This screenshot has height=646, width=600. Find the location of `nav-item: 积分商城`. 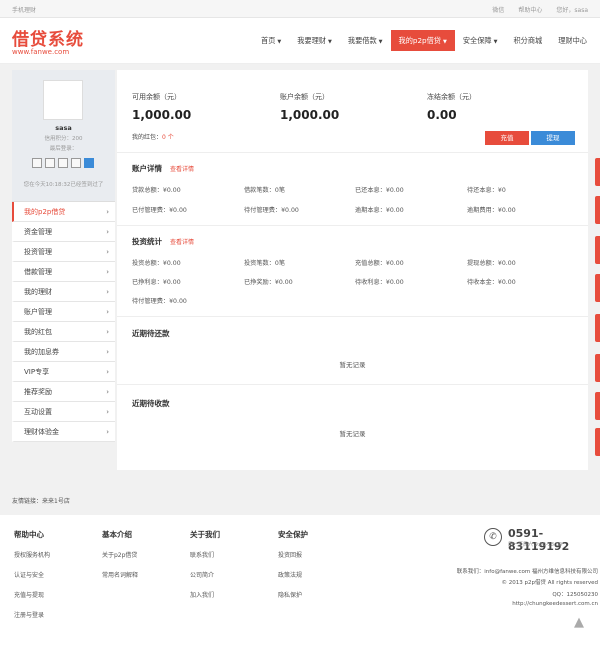

nav-item: 积分商城 is located at coordinates (527, 40).